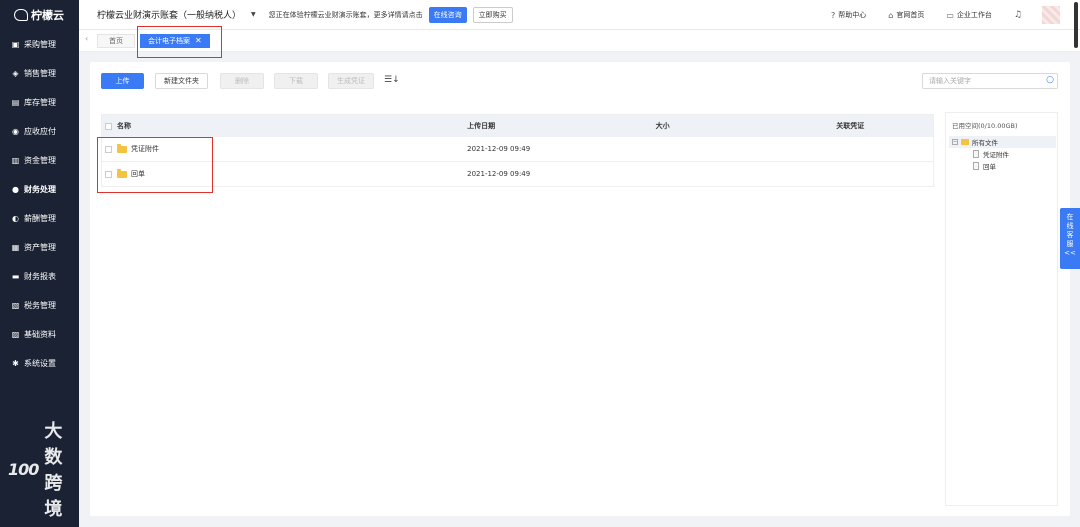 The image size is (1080, 527). What do you see at coordinates (1070, 235) in the screenshot?
I see `service-char: 客` at bounding box center [1070, 235].